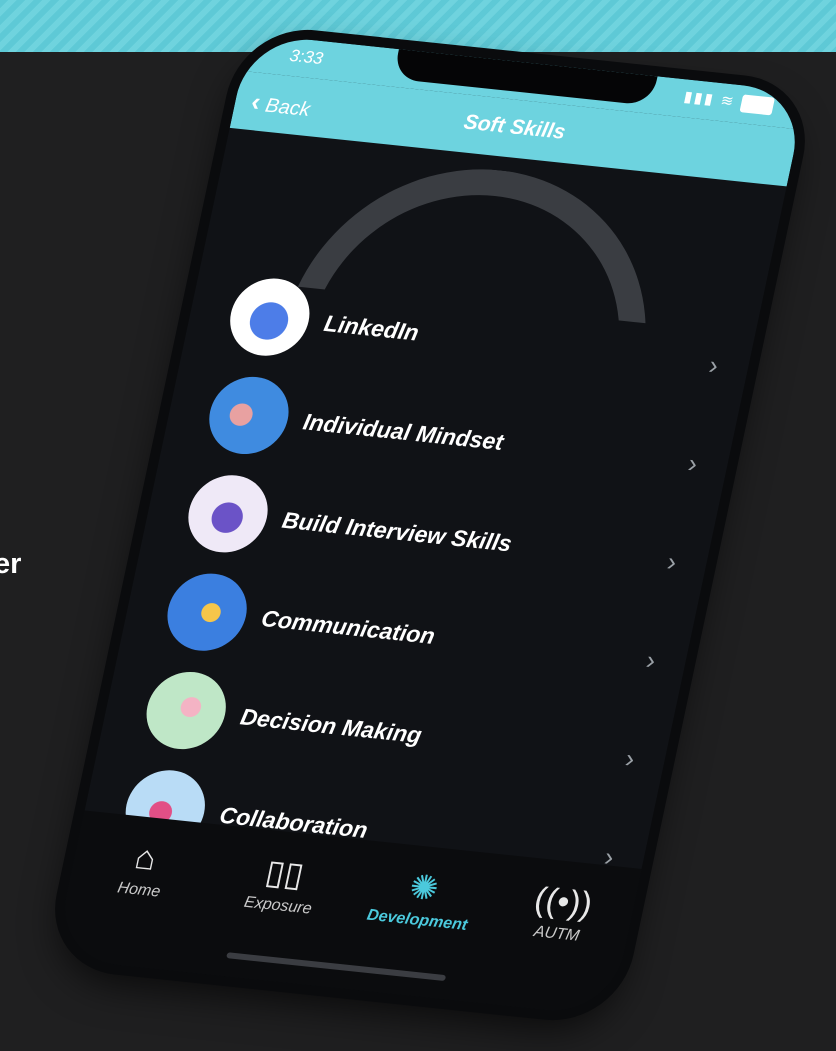  Describe the element at coordinates (145, 858) in the screenshot. I see `home-icon: ⌂` at that location.